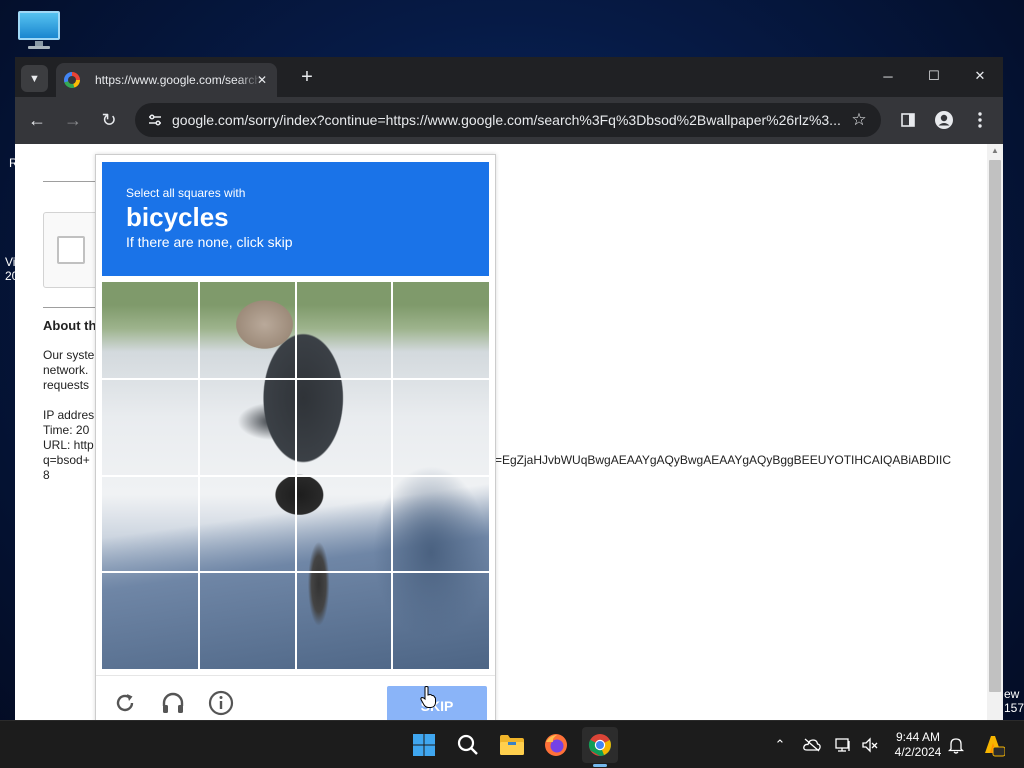 The height and width of the screenshot is (768, 1024). Describe the element at coordinates (72, 80) in the screenshot. I see `google-favicon-icon` at that location.